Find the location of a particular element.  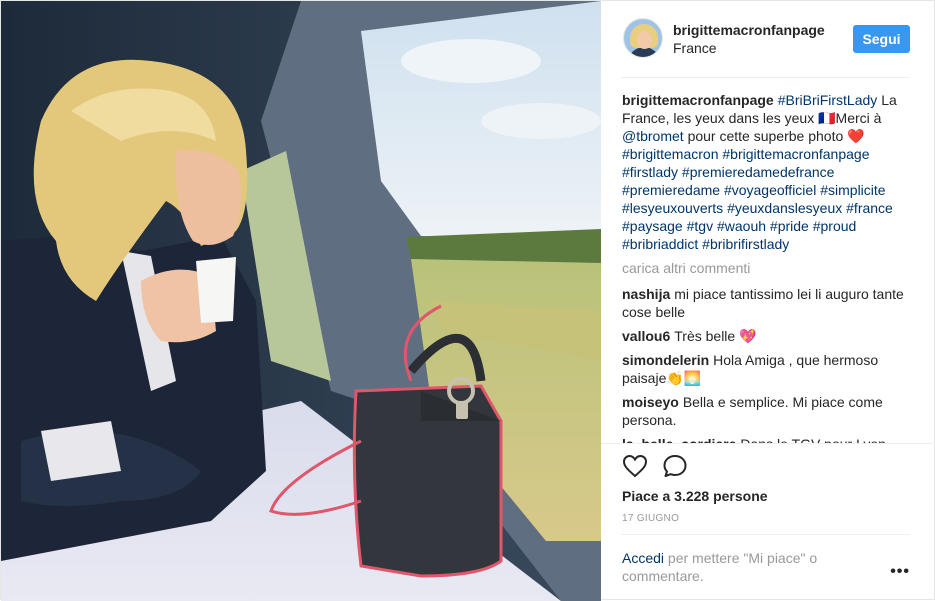

like-button is located at coordinates (635, 467).